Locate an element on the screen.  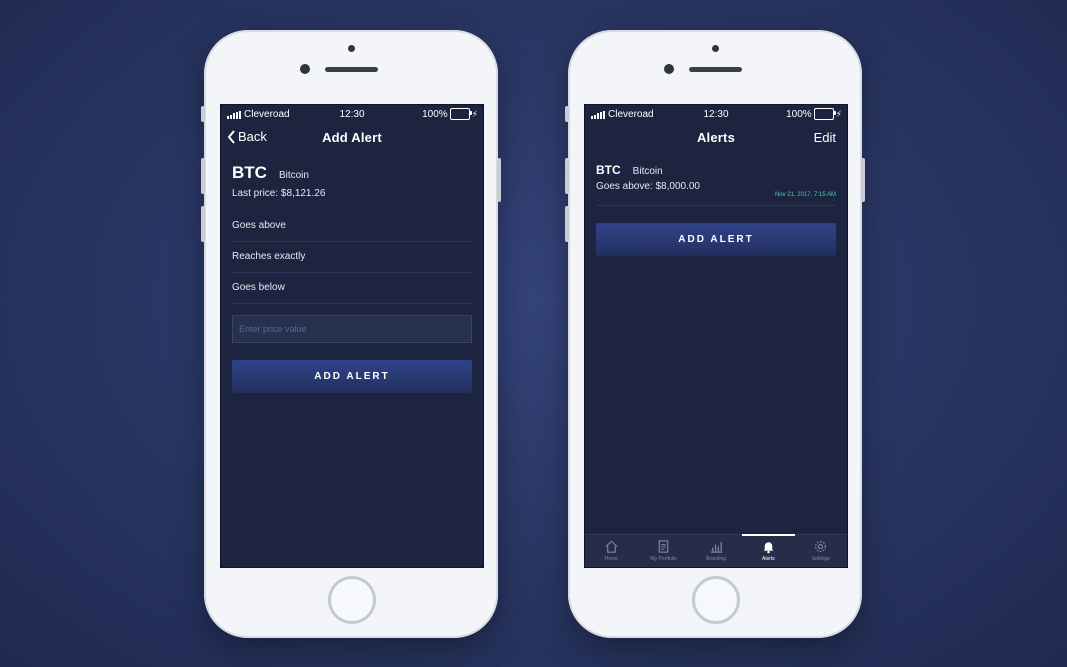
gear-icon is located at coordinates (821, 546).